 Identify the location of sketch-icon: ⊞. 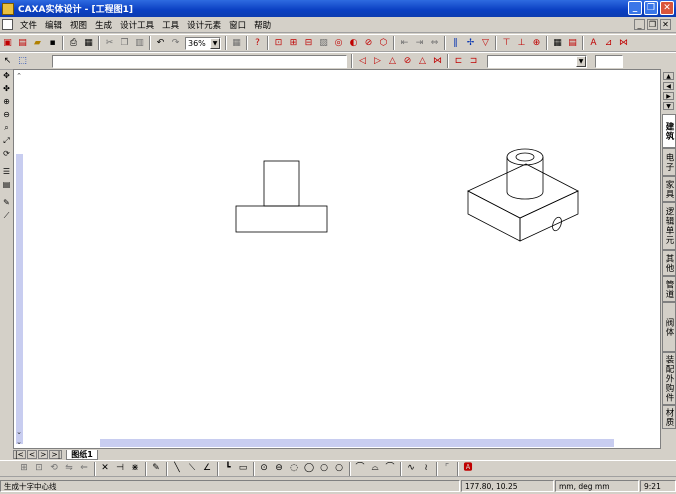
(24, 469).